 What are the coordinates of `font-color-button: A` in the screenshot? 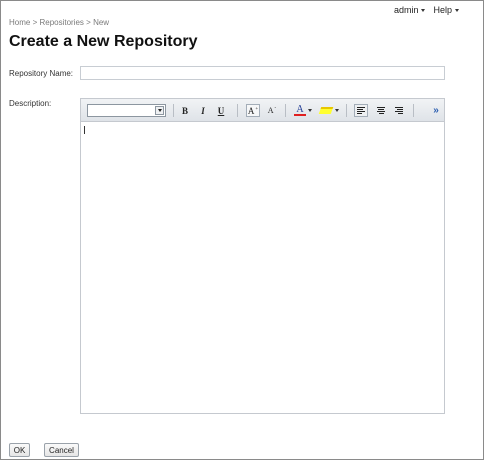 It's located at (303, 110).